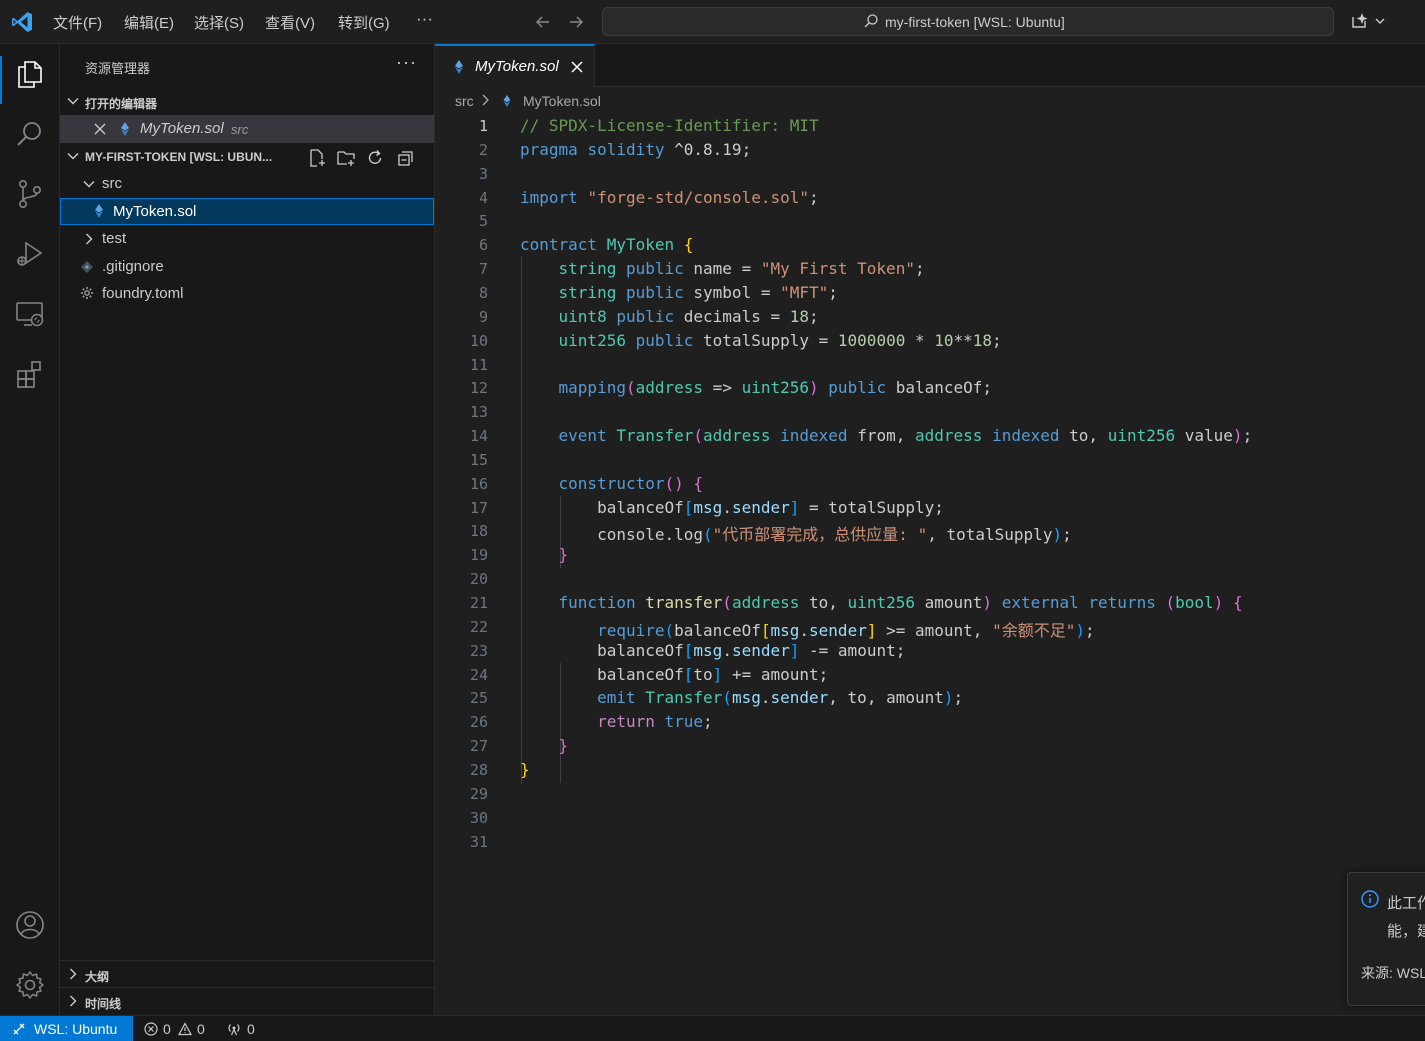  What do you see at coordinates (543, 22) in the screenshot?
I see `back-arrow-icon` at bounding box center [543, 22].